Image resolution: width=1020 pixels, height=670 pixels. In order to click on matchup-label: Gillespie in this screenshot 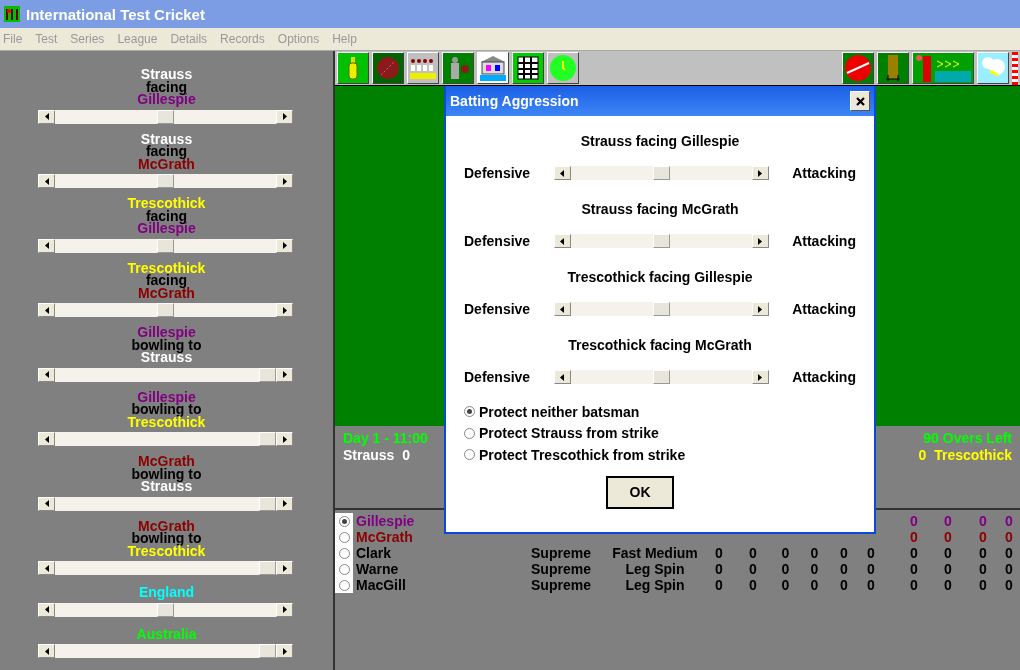, I will do `click(166, 99)`.